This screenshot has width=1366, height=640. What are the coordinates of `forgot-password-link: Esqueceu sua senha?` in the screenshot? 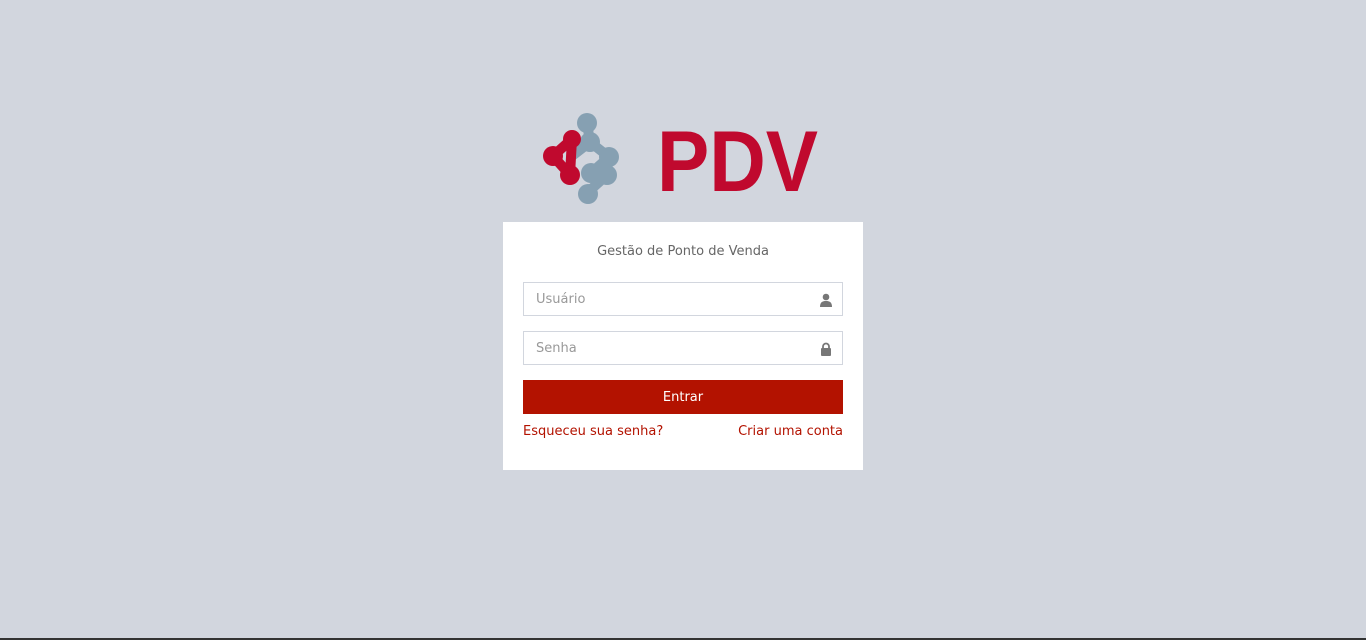 It's located at (593, 433).